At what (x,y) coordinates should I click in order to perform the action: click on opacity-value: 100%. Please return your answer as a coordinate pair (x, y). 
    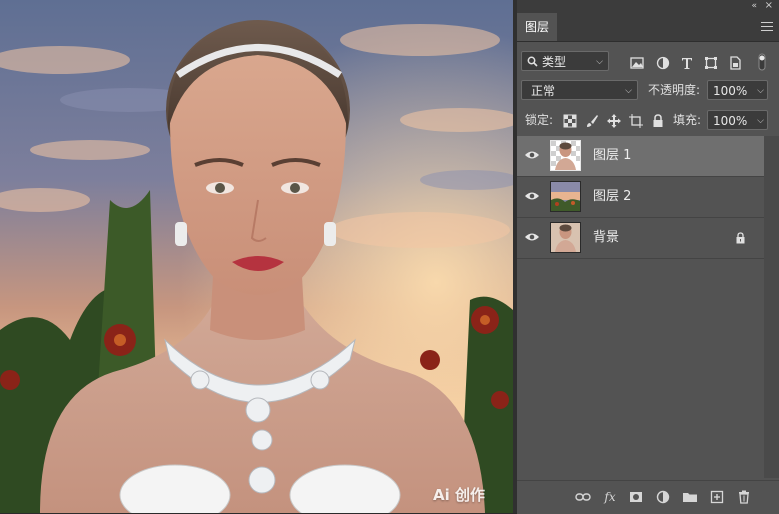
    Looking at the image, I should click on (730, 91).